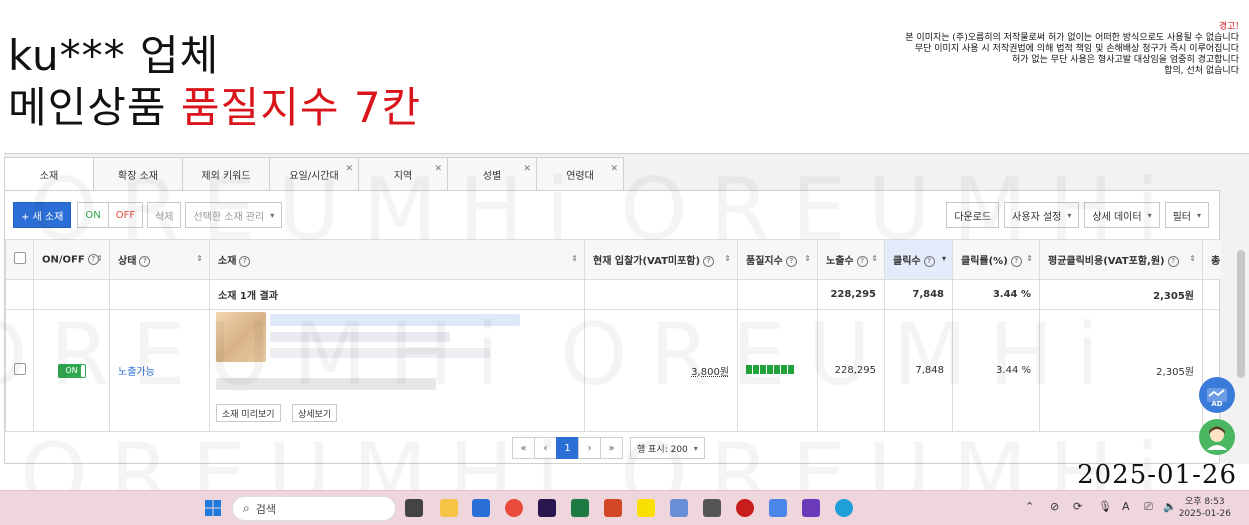 The height and width of the screenshot is (525, 1249). What do you see at coordinates (1029, 506) in the screenshot?
I see `chevron-up-icon: ⌃` at bounding box center [1029, 506].